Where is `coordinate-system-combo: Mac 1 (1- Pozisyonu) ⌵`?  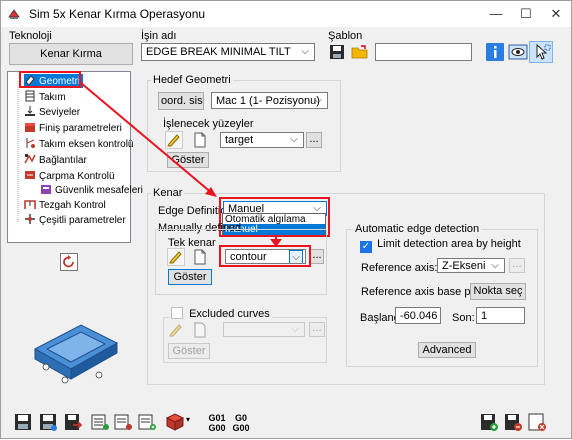
coordinate-system-combo: Mac 1 (1- Pozisyonu) ⌵ is located at coordinates (269, 100).